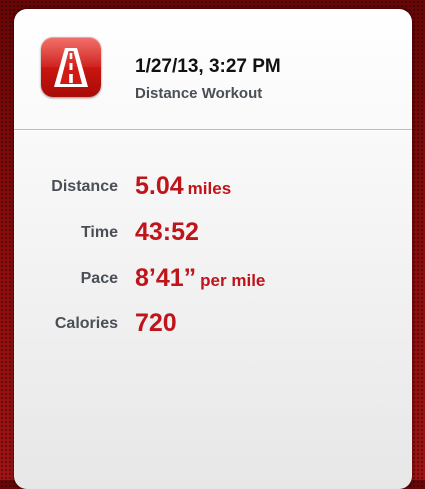  What do you see at coordinates (99, 278) in the screenshot?
I see `pace-label: Pace` at bounding box center [99, 278].